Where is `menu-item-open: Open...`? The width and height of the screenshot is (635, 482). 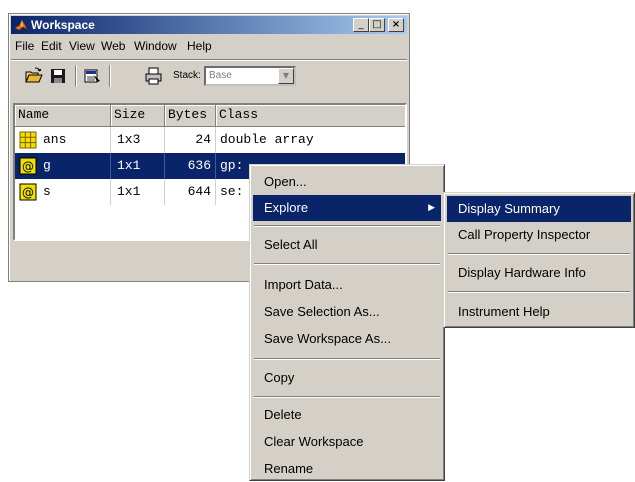
menu-item-open: Open... is located at coordinates (347, 182).